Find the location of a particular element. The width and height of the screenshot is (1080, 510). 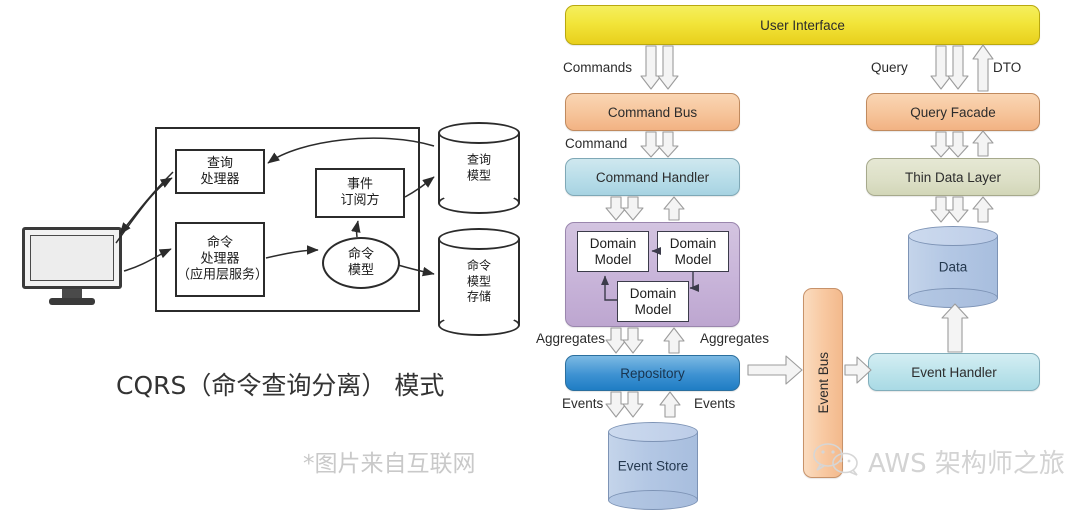

user-interface-box: User Interface is located at coordinates (802, 25).